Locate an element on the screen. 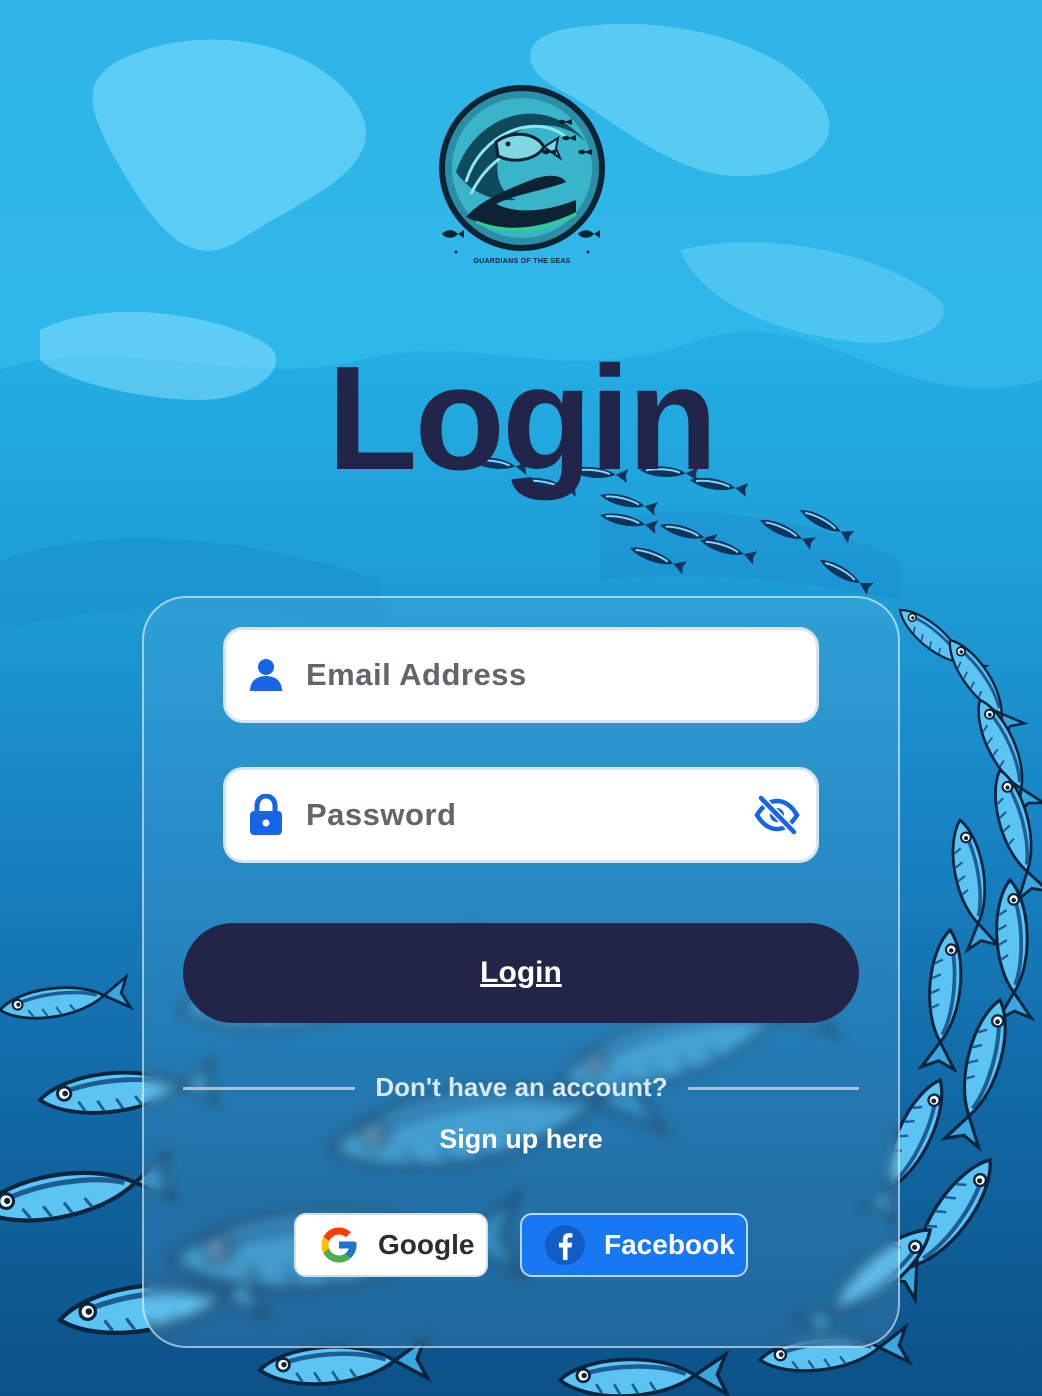 This screenshot has height=1396, width=1042. divider-right is located at coordinates (773, 1088).